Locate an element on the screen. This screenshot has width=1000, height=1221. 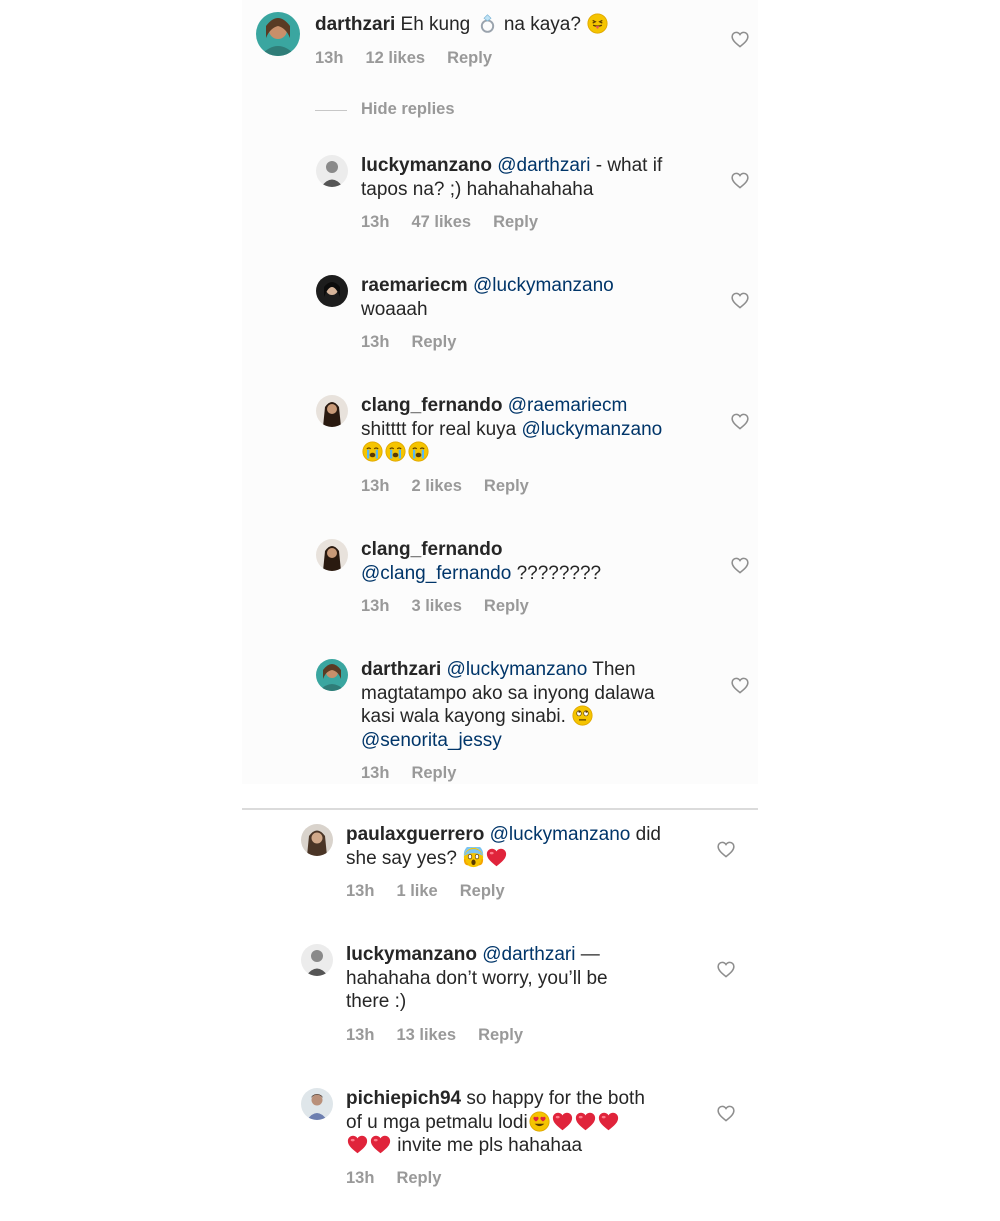
comment-body-text: — is located at coordinates (590, 954).